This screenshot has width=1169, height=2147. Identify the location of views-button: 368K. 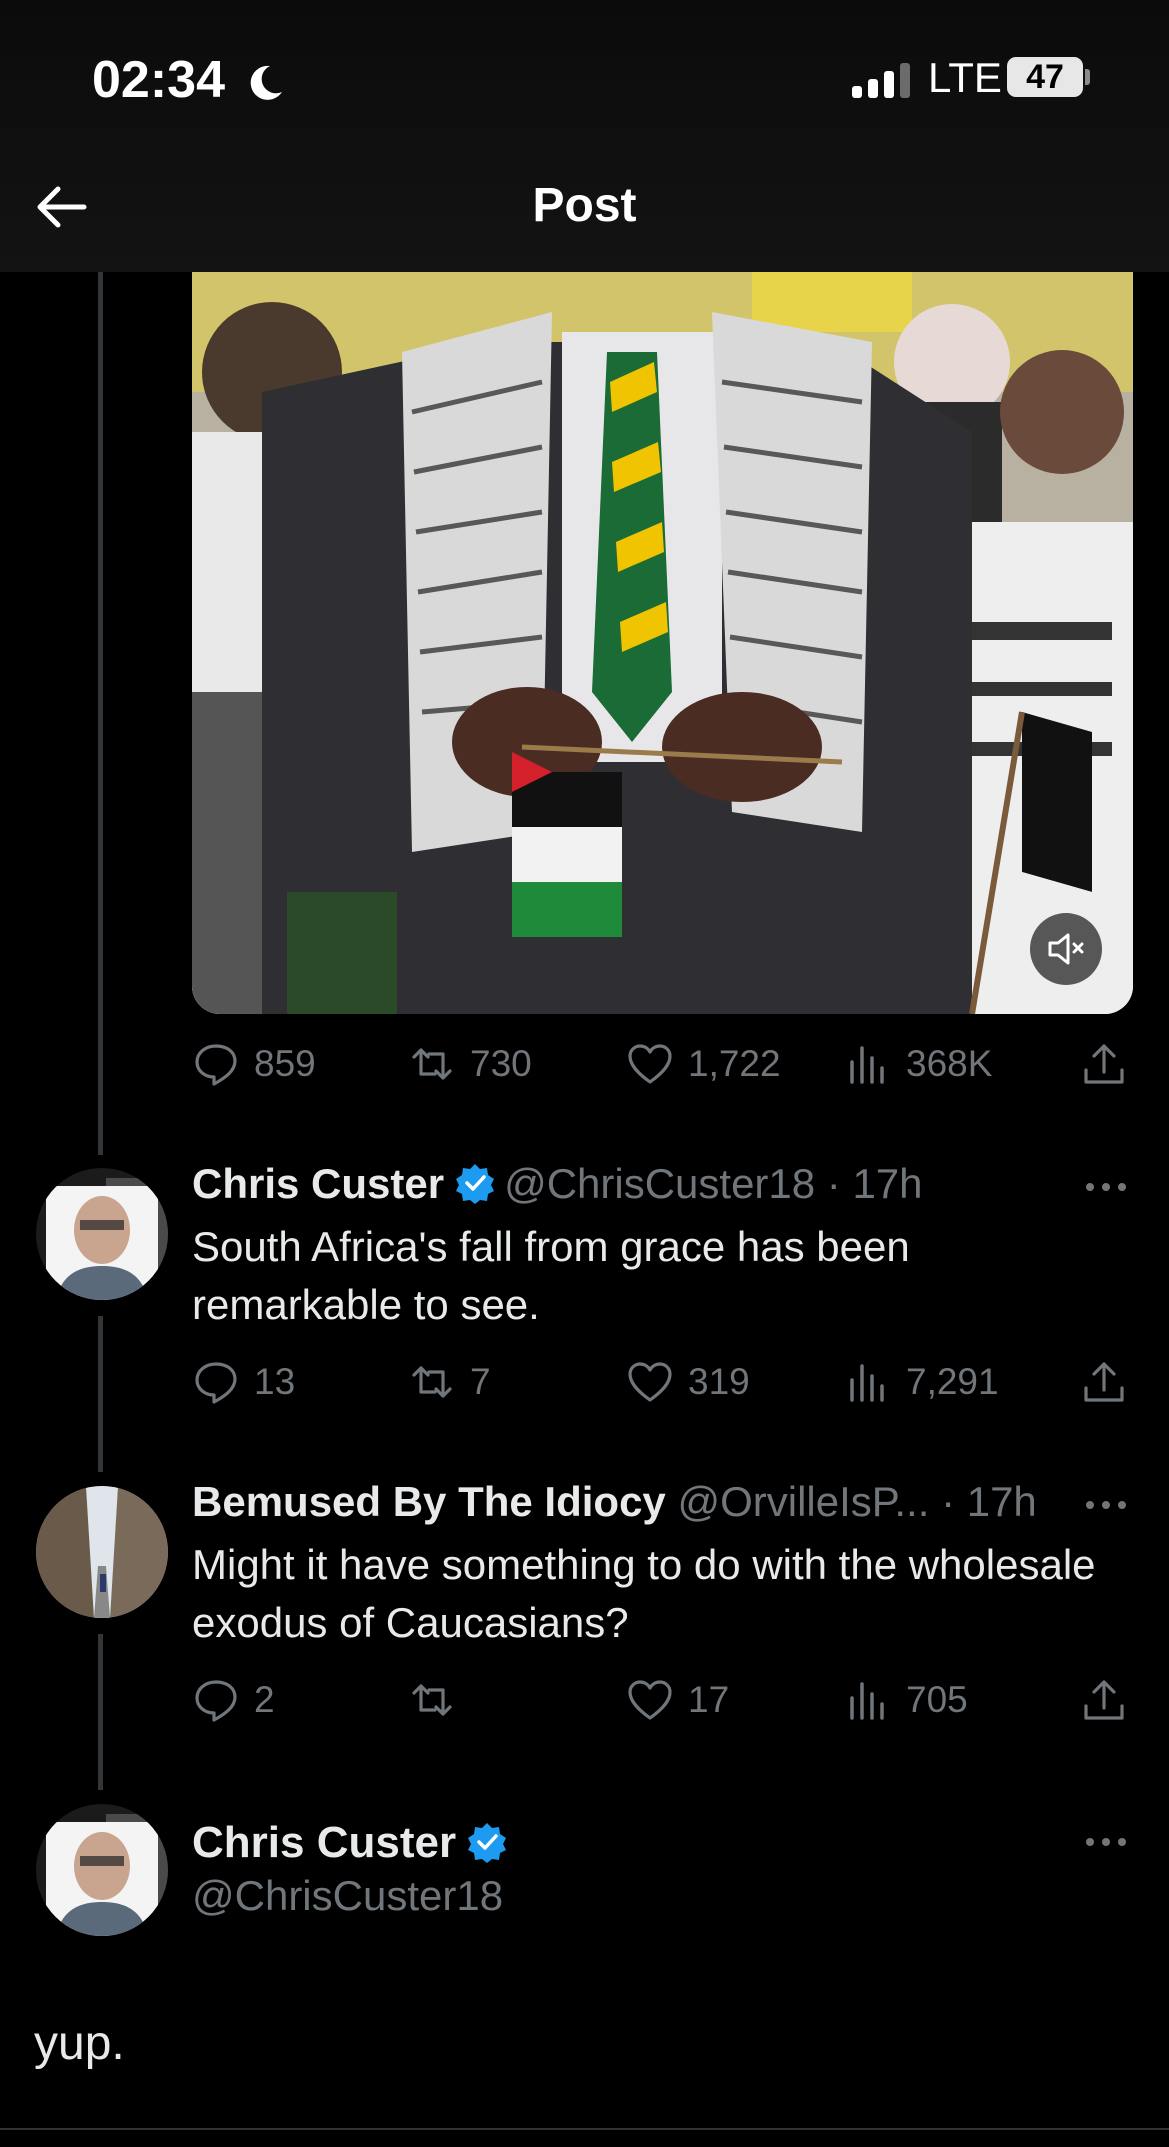
(918, 1064).